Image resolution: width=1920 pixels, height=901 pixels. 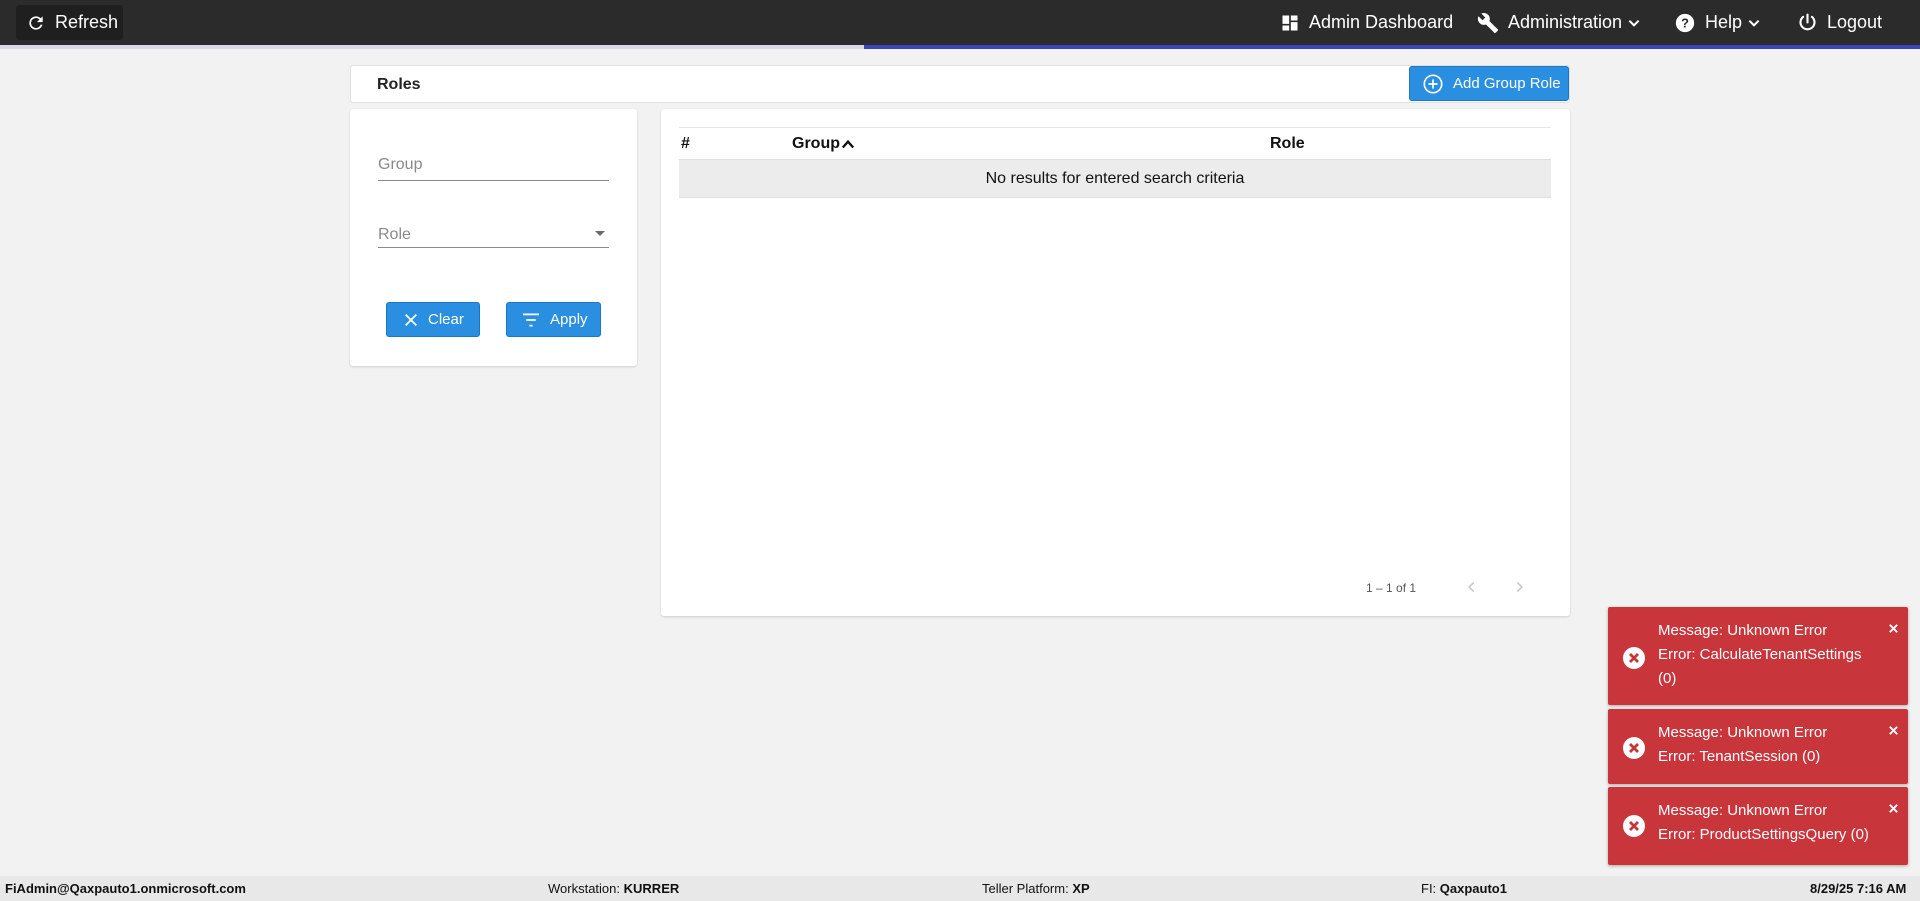 What do you see at coordinates (960, 84) in the screenshot?
I see `page-header: Roles` at bounding box center [960, 84].